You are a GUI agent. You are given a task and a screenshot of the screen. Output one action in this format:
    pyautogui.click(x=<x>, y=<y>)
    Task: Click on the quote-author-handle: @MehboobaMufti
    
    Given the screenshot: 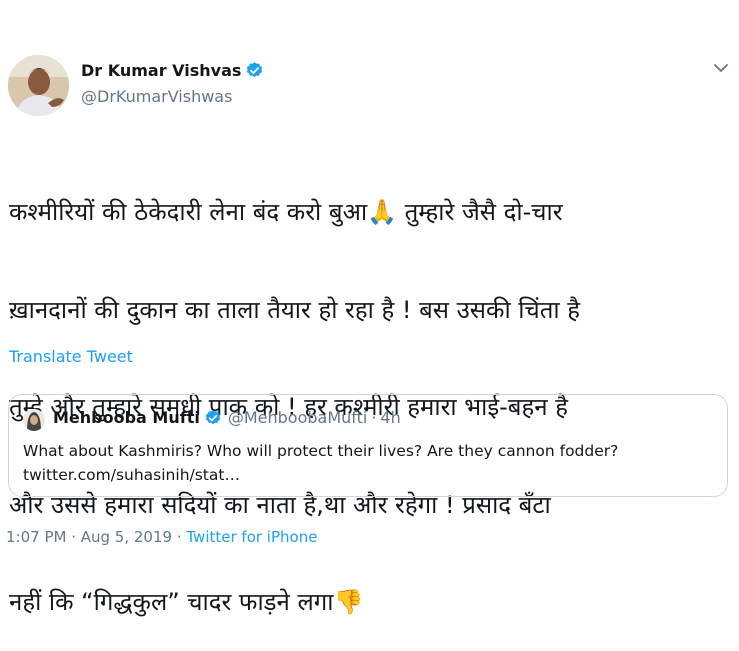 What is the action you would take?
    pyautogui.click(x=297, y=417)
    